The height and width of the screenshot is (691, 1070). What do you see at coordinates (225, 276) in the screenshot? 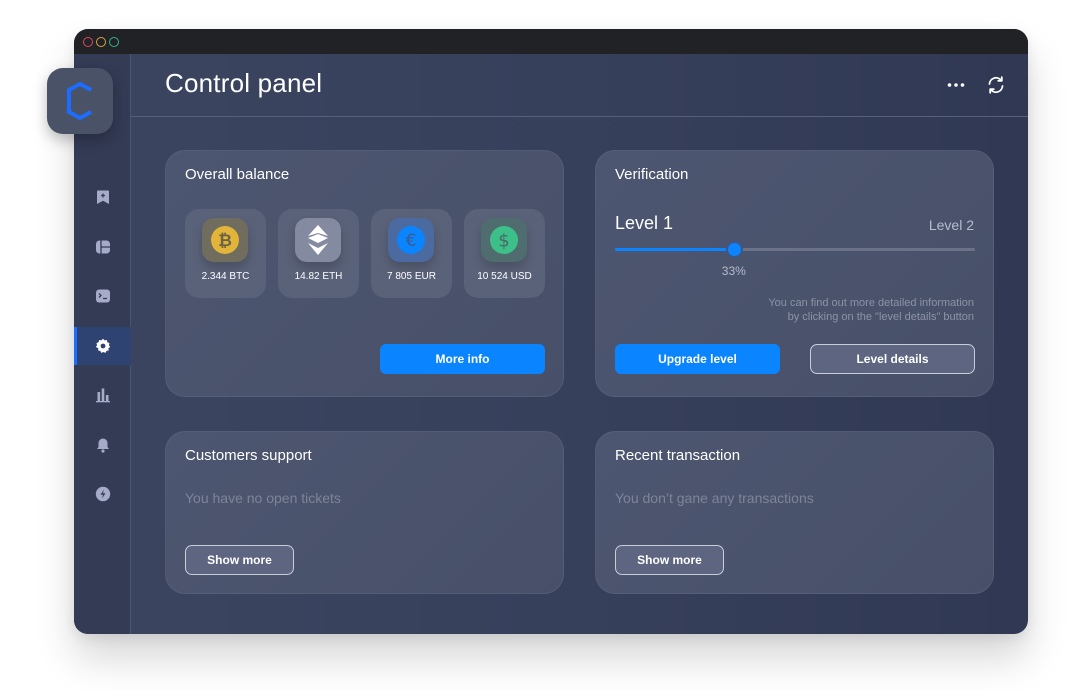
I see `coin-balance: 2.344 BTC` at bounding box center [225, 276].